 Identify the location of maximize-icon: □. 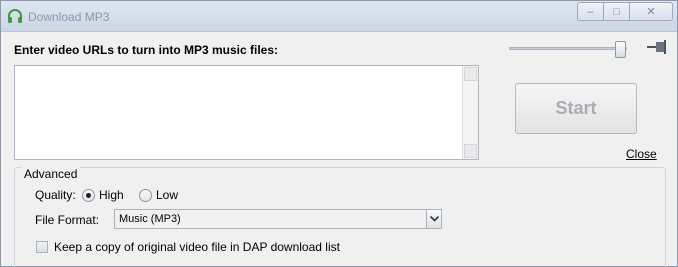
(616, 11).